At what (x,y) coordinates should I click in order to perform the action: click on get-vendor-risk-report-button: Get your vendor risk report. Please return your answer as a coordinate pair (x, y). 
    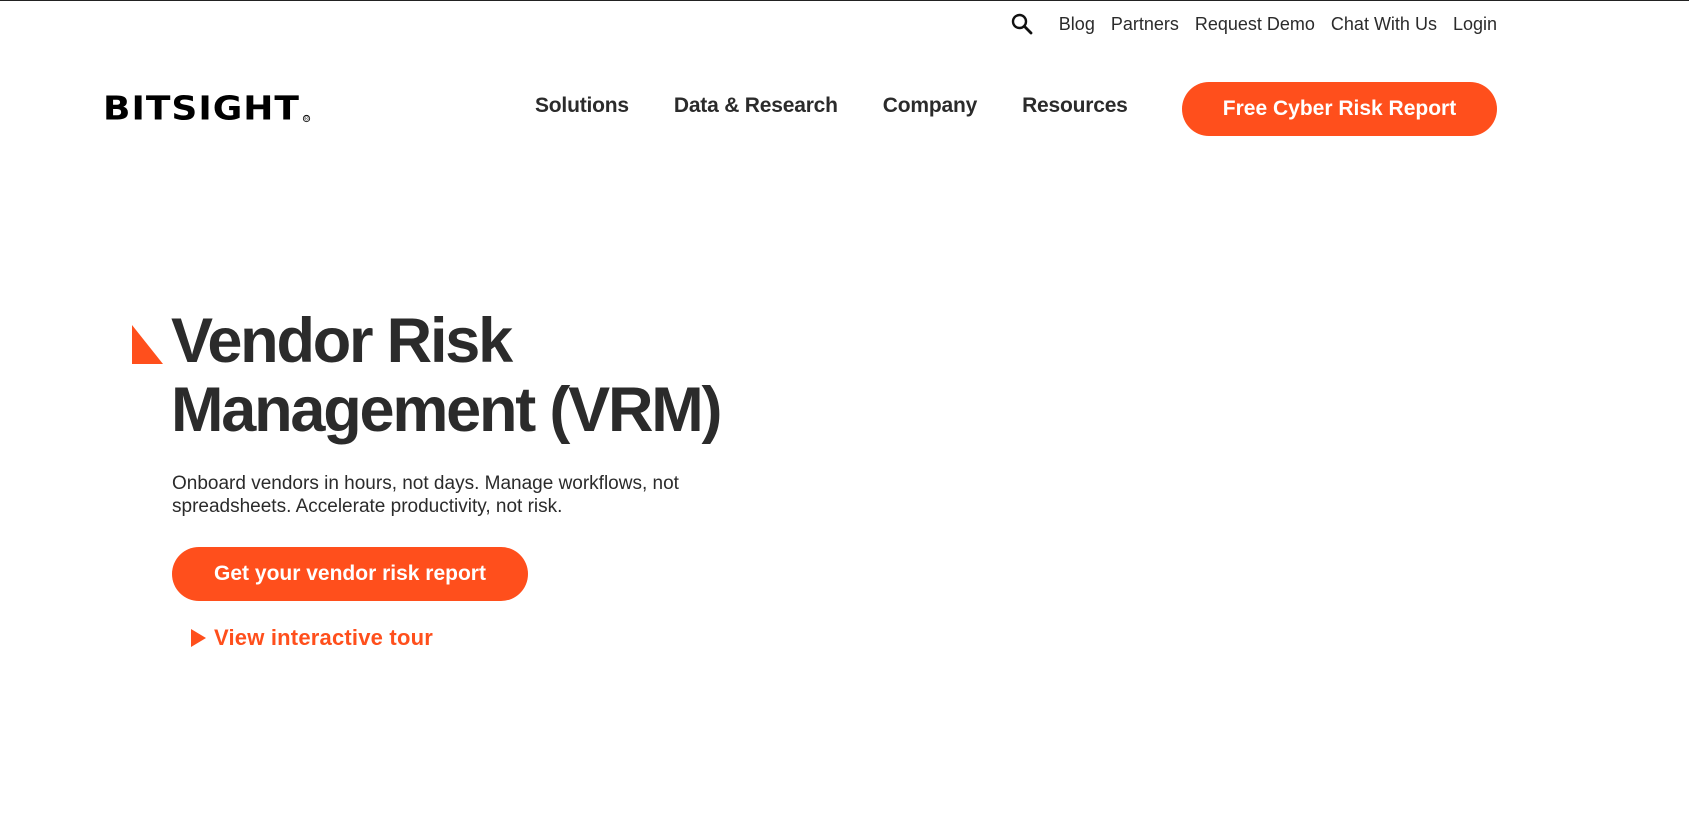
    Looking at the image, I should click on (350, 574).